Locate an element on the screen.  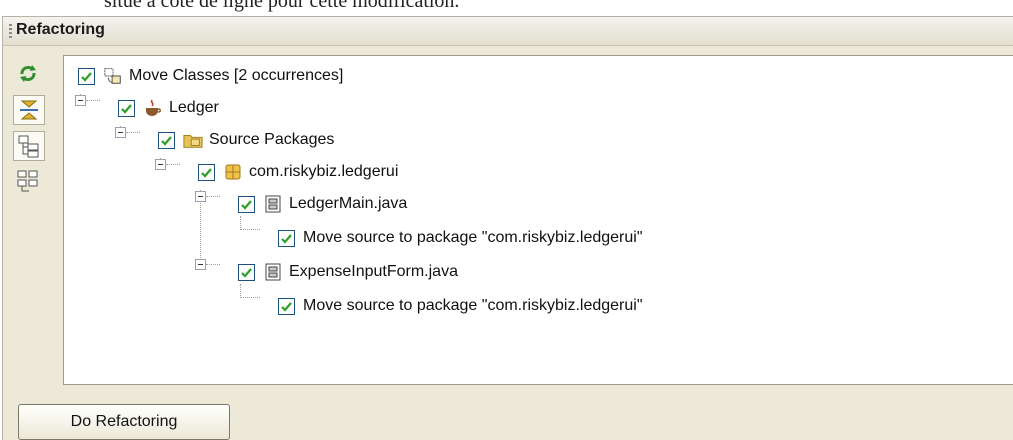
drag-grip is located at coordinates (10, 31).